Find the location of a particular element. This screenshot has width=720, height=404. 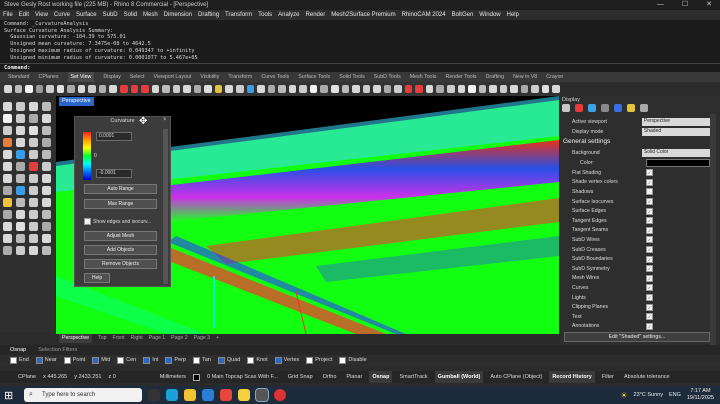

status-toggle-smarttrack: SmartTrack is located at coordinates (413, 377).